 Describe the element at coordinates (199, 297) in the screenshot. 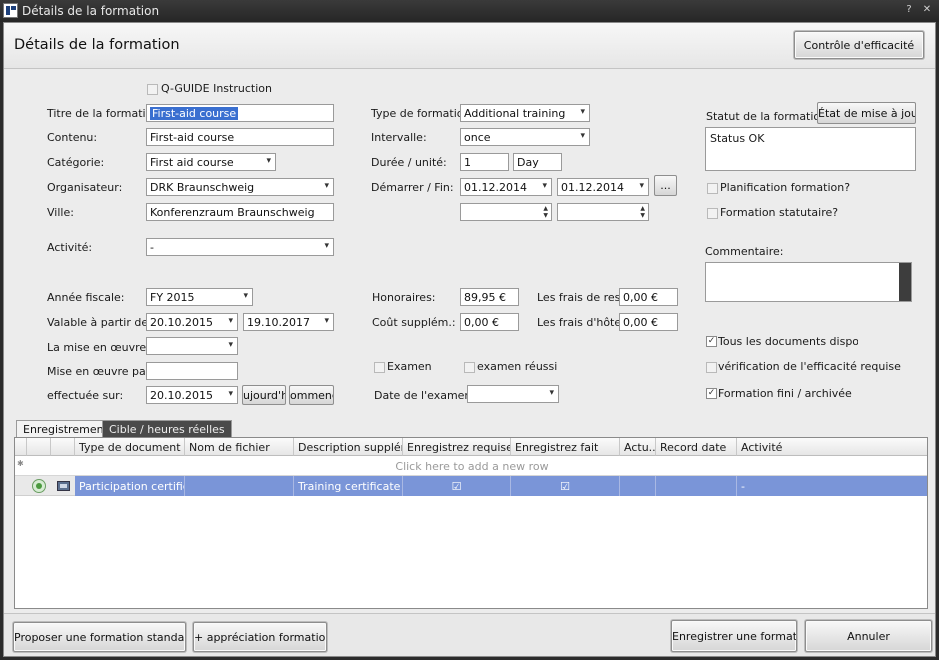

I see `annee-select: FY 2015` at that location.